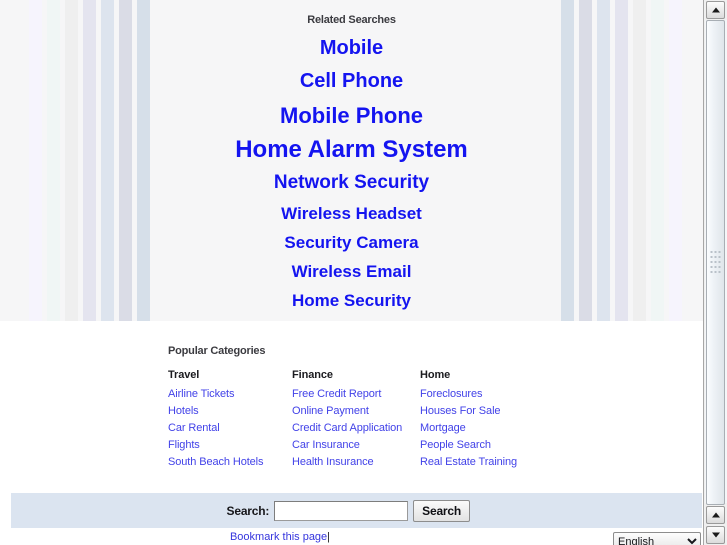  What do you see at coordinates (482, 394) in the screenshot?
I see `category-link-2-0: Foreclosures` at bounding box center [482, 394].